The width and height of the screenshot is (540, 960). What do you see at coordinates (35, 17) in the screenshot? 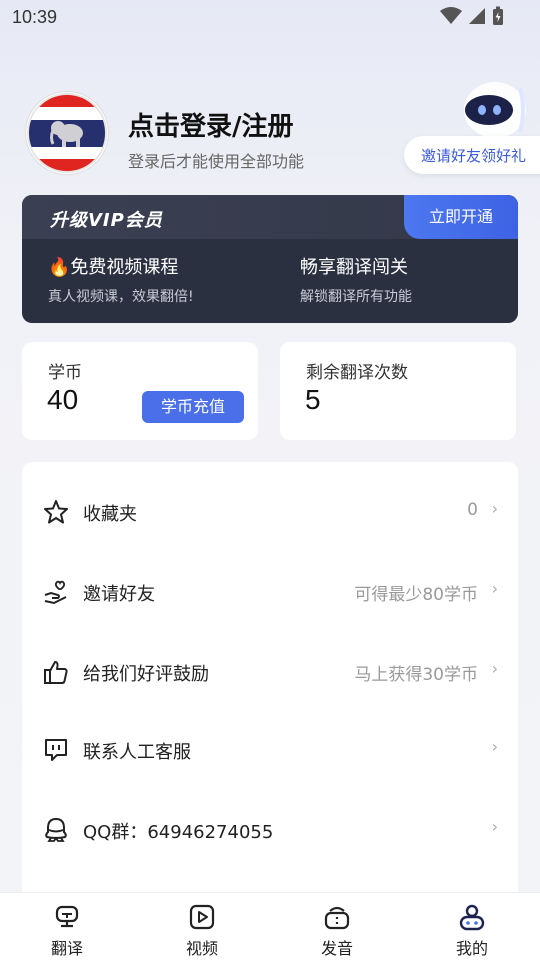
I see `status-time: 10:39` at bounding box center [35, 17].